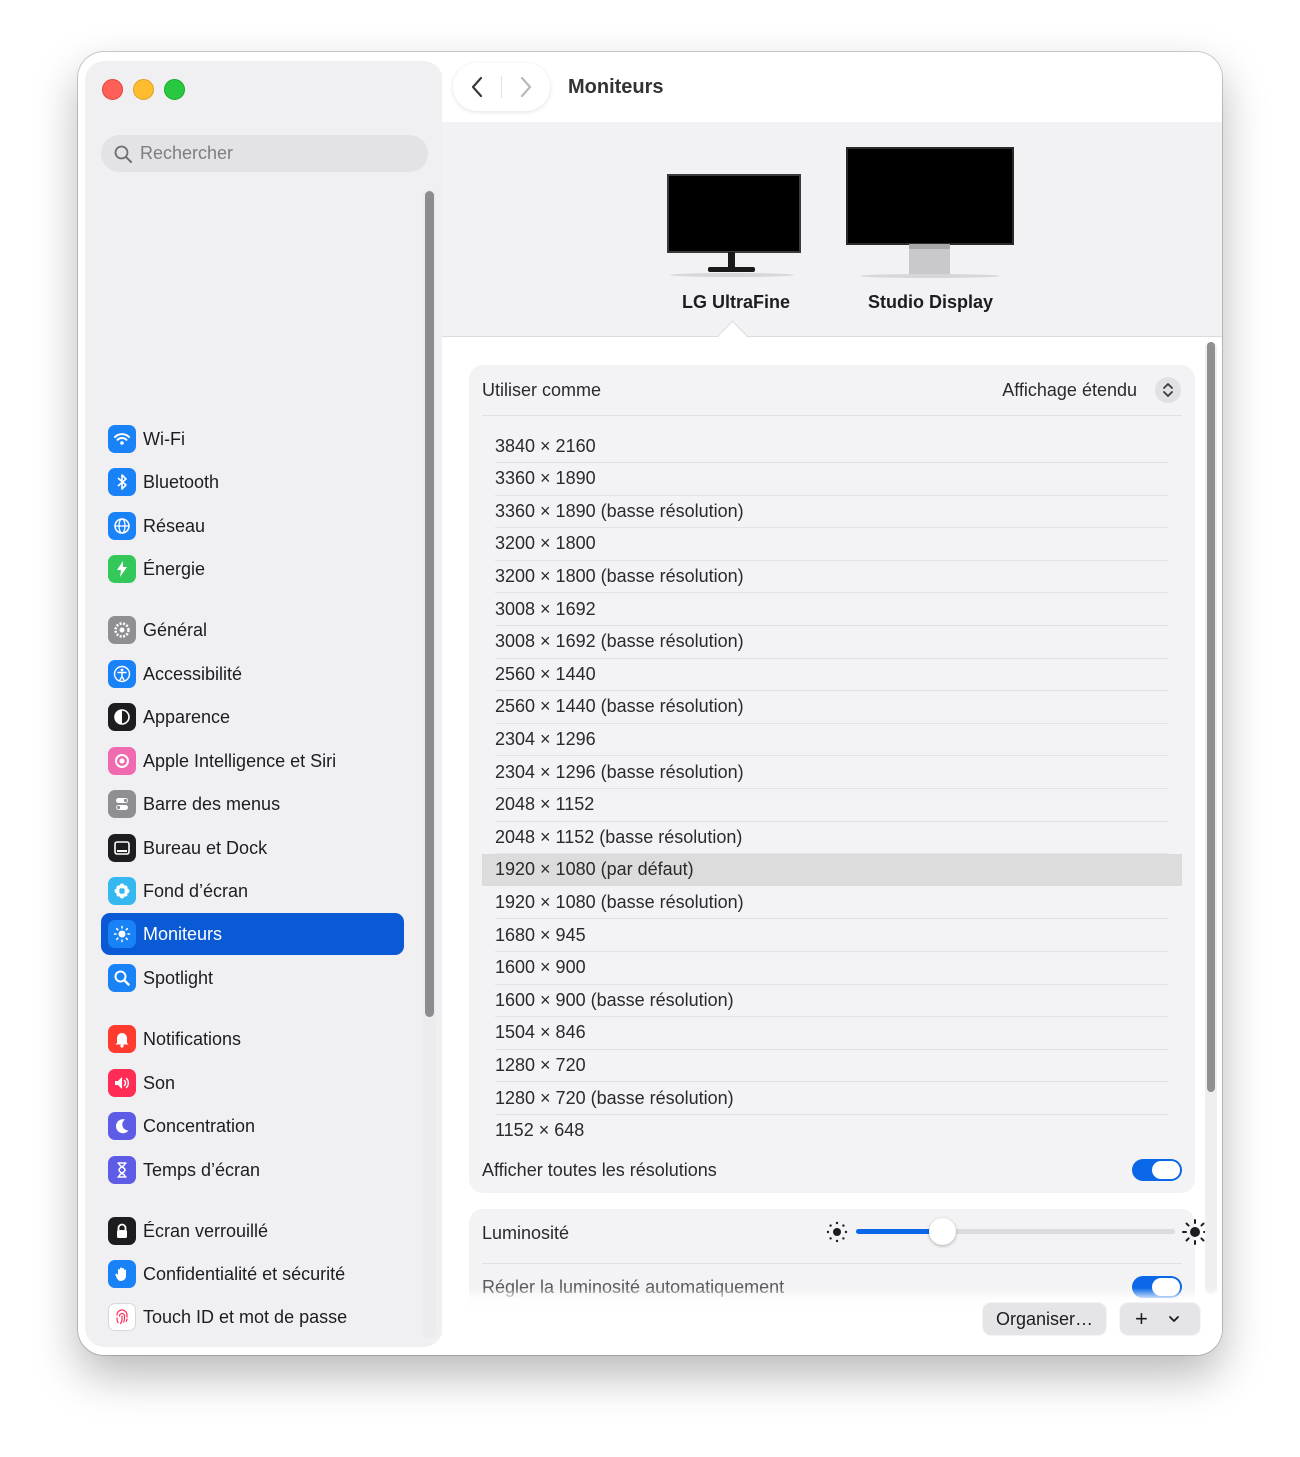 The height and width of the screenshot is (1457, 1300). I want to click on globe-icon, so click(122, 526).